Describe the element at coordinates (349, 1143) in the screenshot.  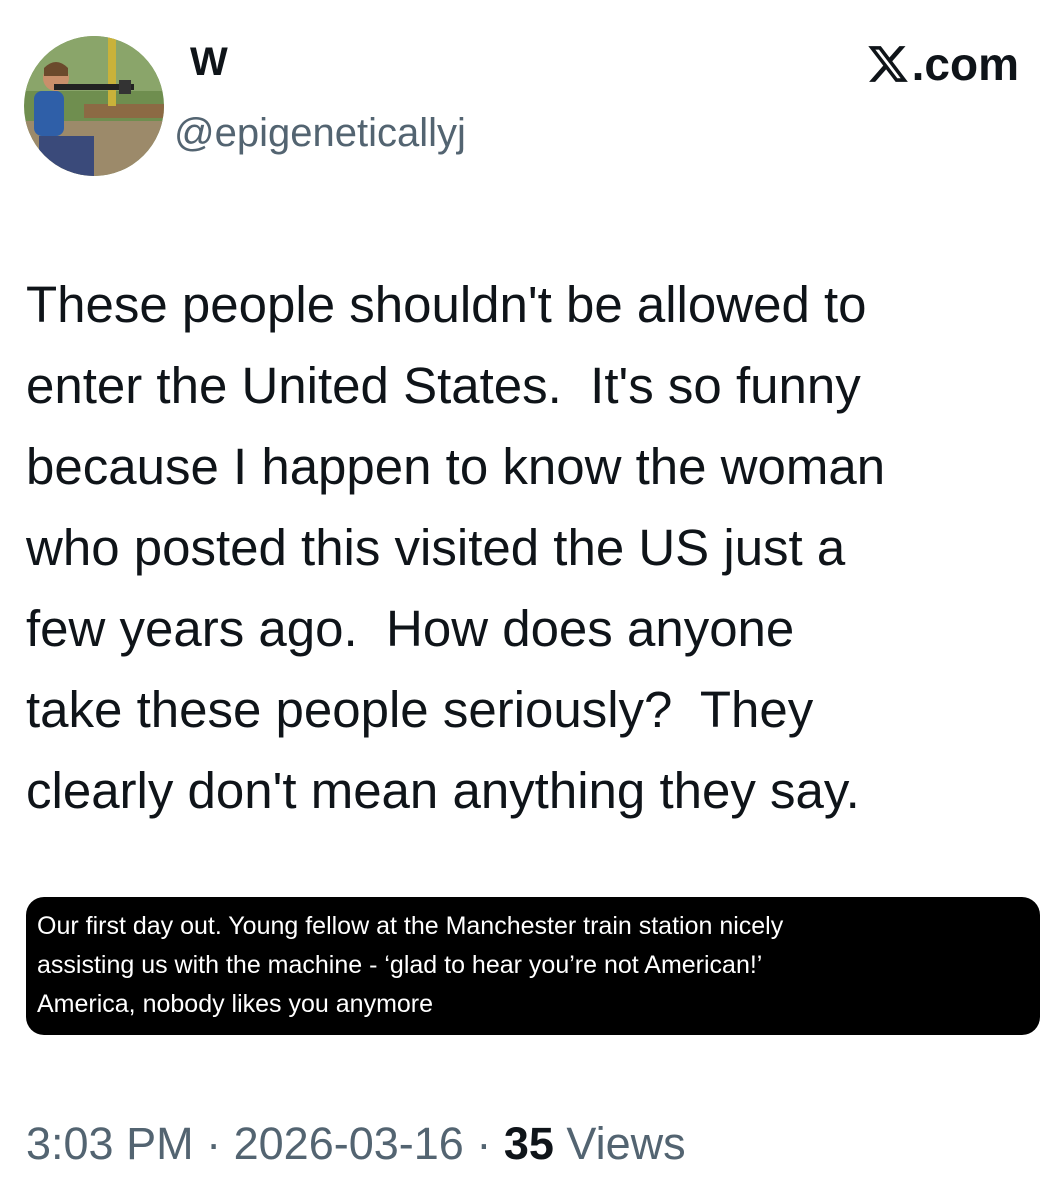
I see `tweet-date: 2026-03-16` at that location.